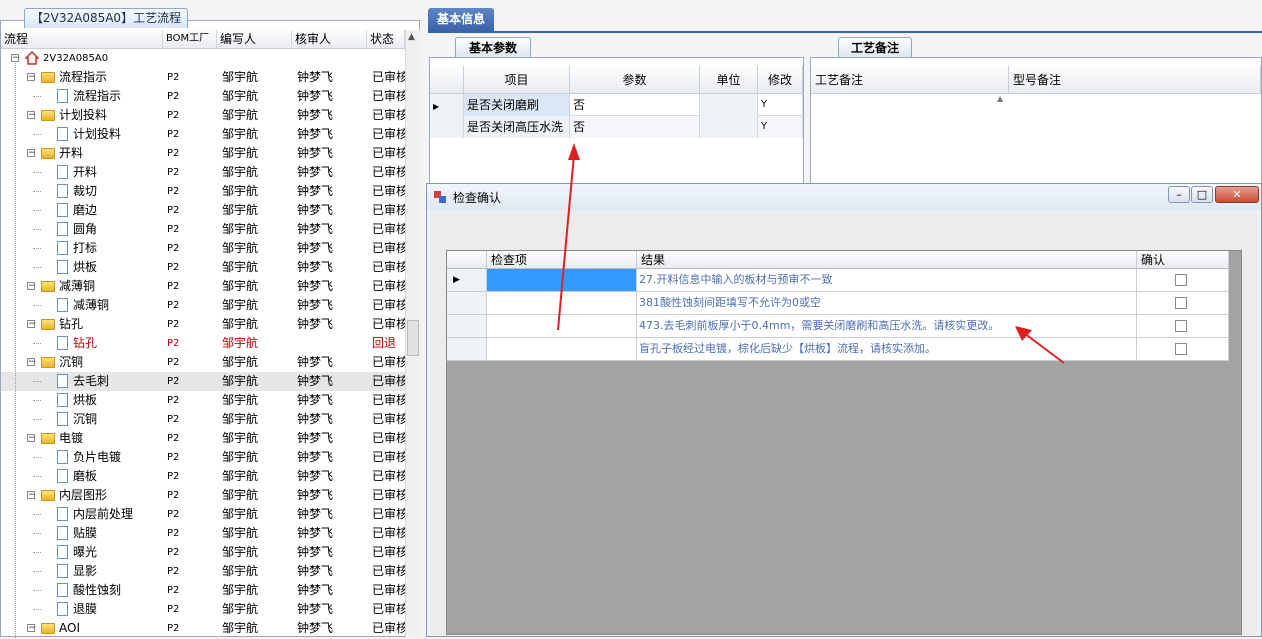  What do you see at coordinates (562, 260) in the screenshot?
I see `col-check-item: 检查项` at bounding box center [562, 260].